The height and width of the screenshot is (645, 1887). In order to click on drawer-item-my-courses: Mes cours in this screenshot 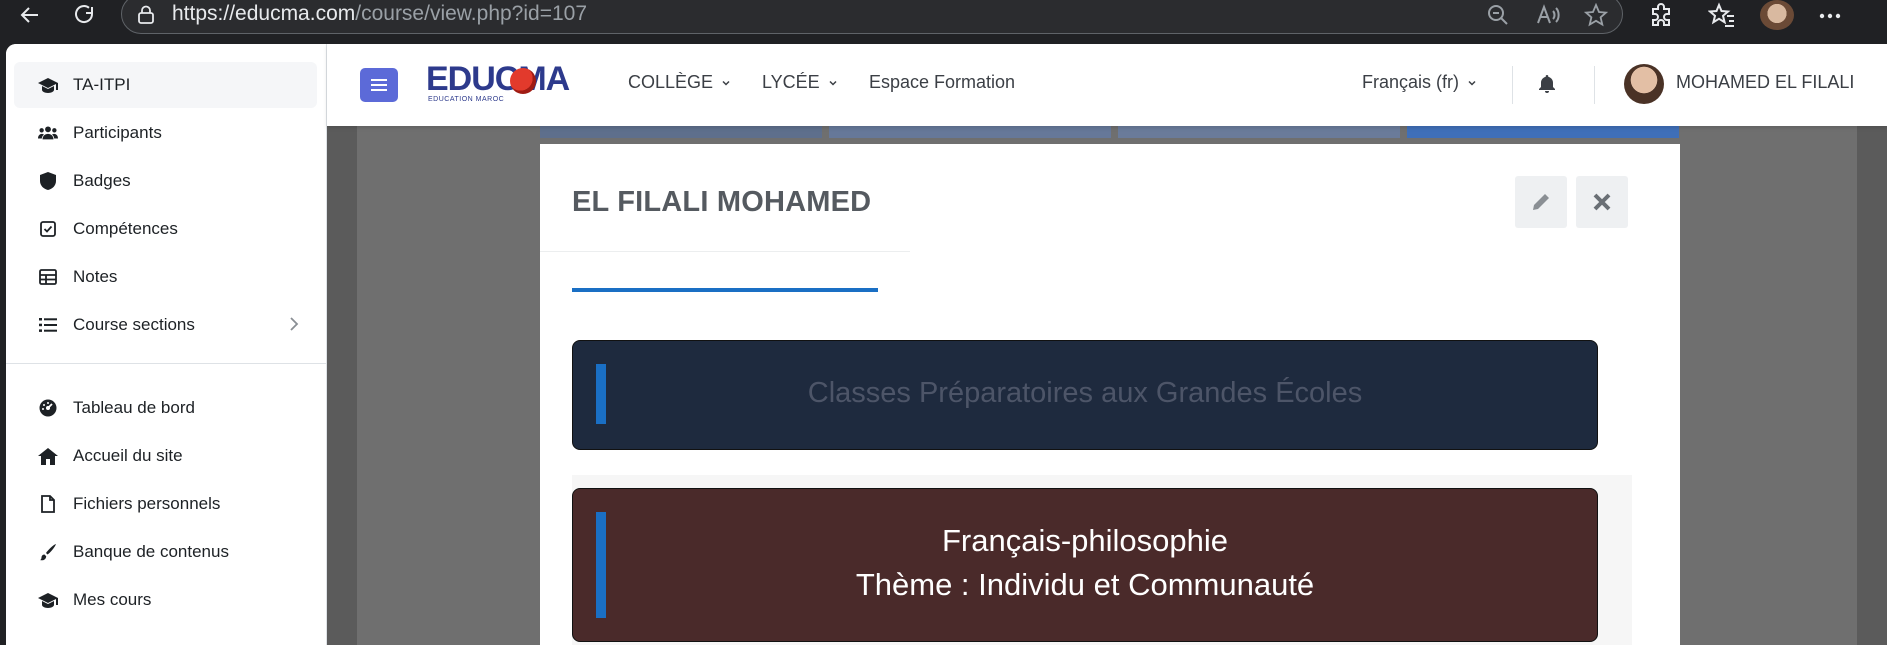, I will do `click(165, 600)`.